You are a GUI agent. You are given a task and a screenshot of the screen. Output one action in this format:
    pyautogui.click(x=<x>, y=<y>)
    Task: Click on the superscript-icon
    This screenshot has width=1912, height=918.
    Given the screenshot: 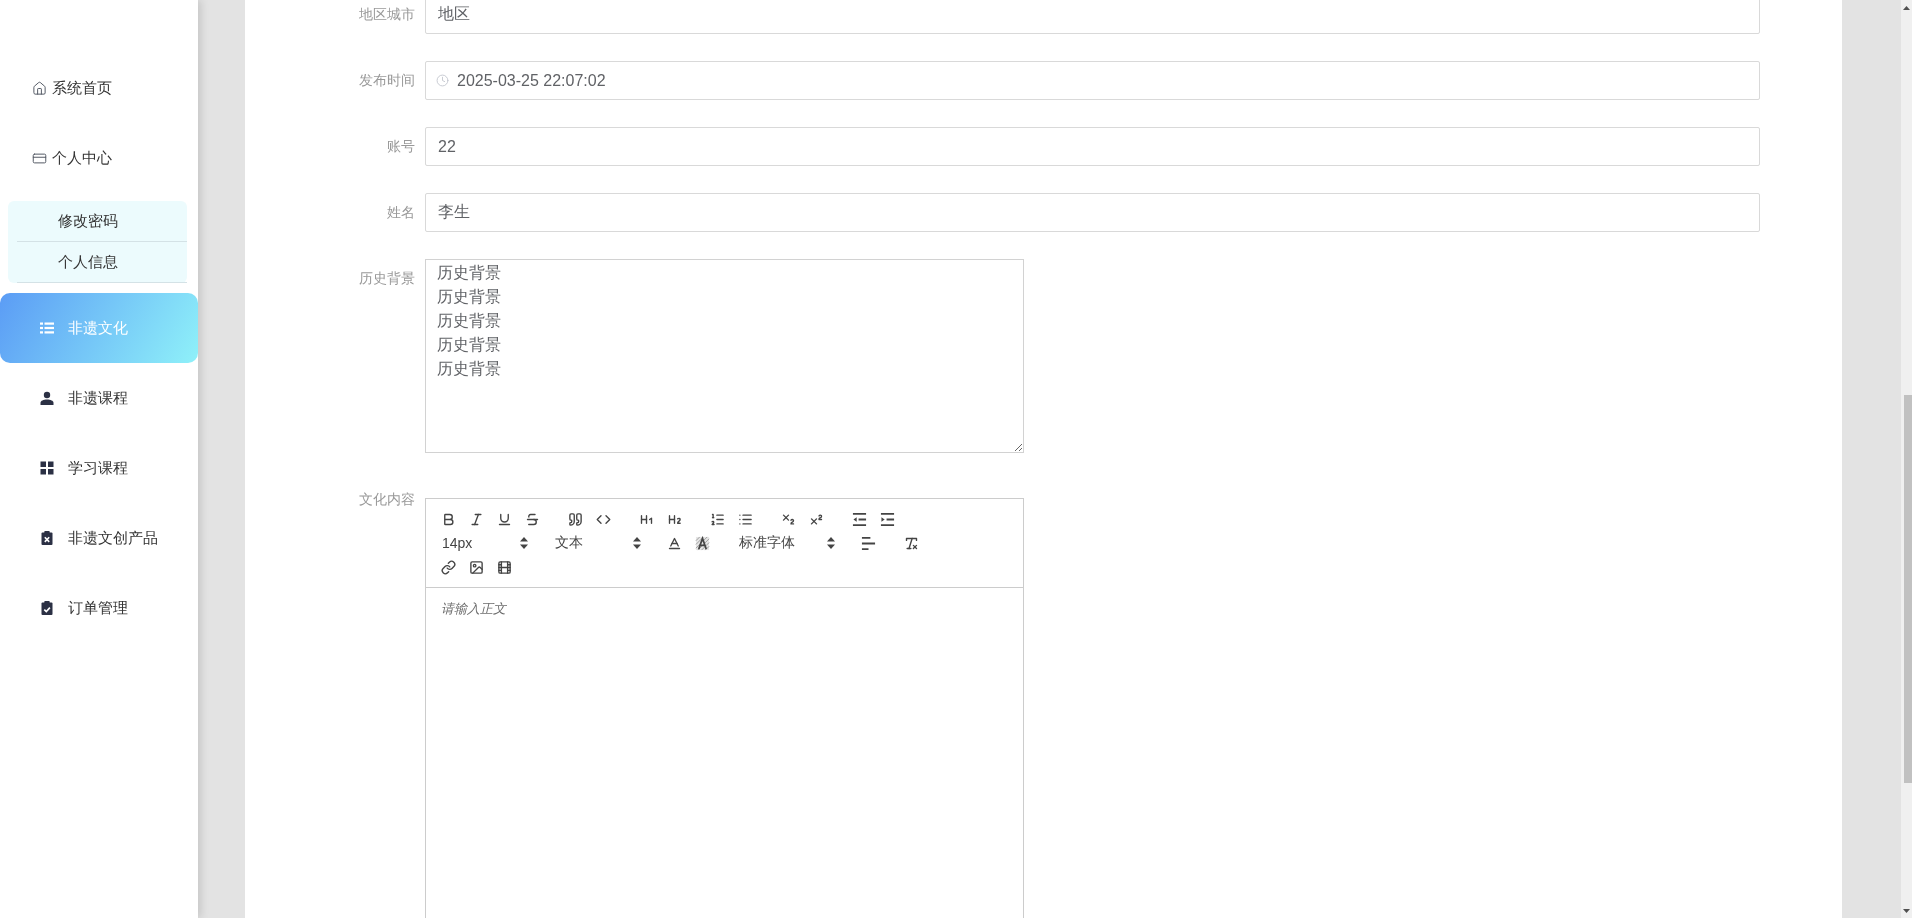 What is the action you would take?
    pyautogui.click(x=816, y=519)
    